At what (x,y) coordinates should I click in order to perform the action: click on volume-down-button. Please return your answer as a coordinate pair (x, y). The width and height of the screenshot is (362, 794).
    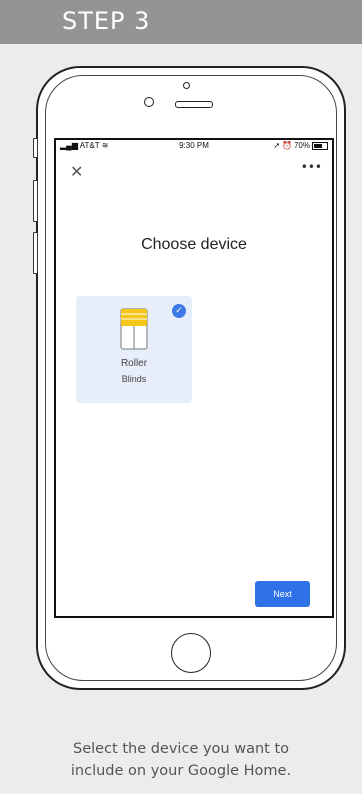
    Looking at the image, I should click on (35, 253).